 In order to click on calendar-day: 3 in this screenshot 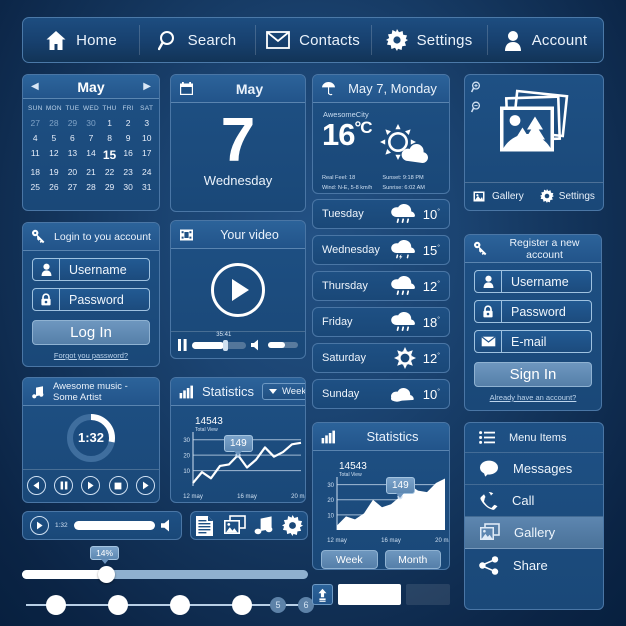, I will do `click(146, 122)`.